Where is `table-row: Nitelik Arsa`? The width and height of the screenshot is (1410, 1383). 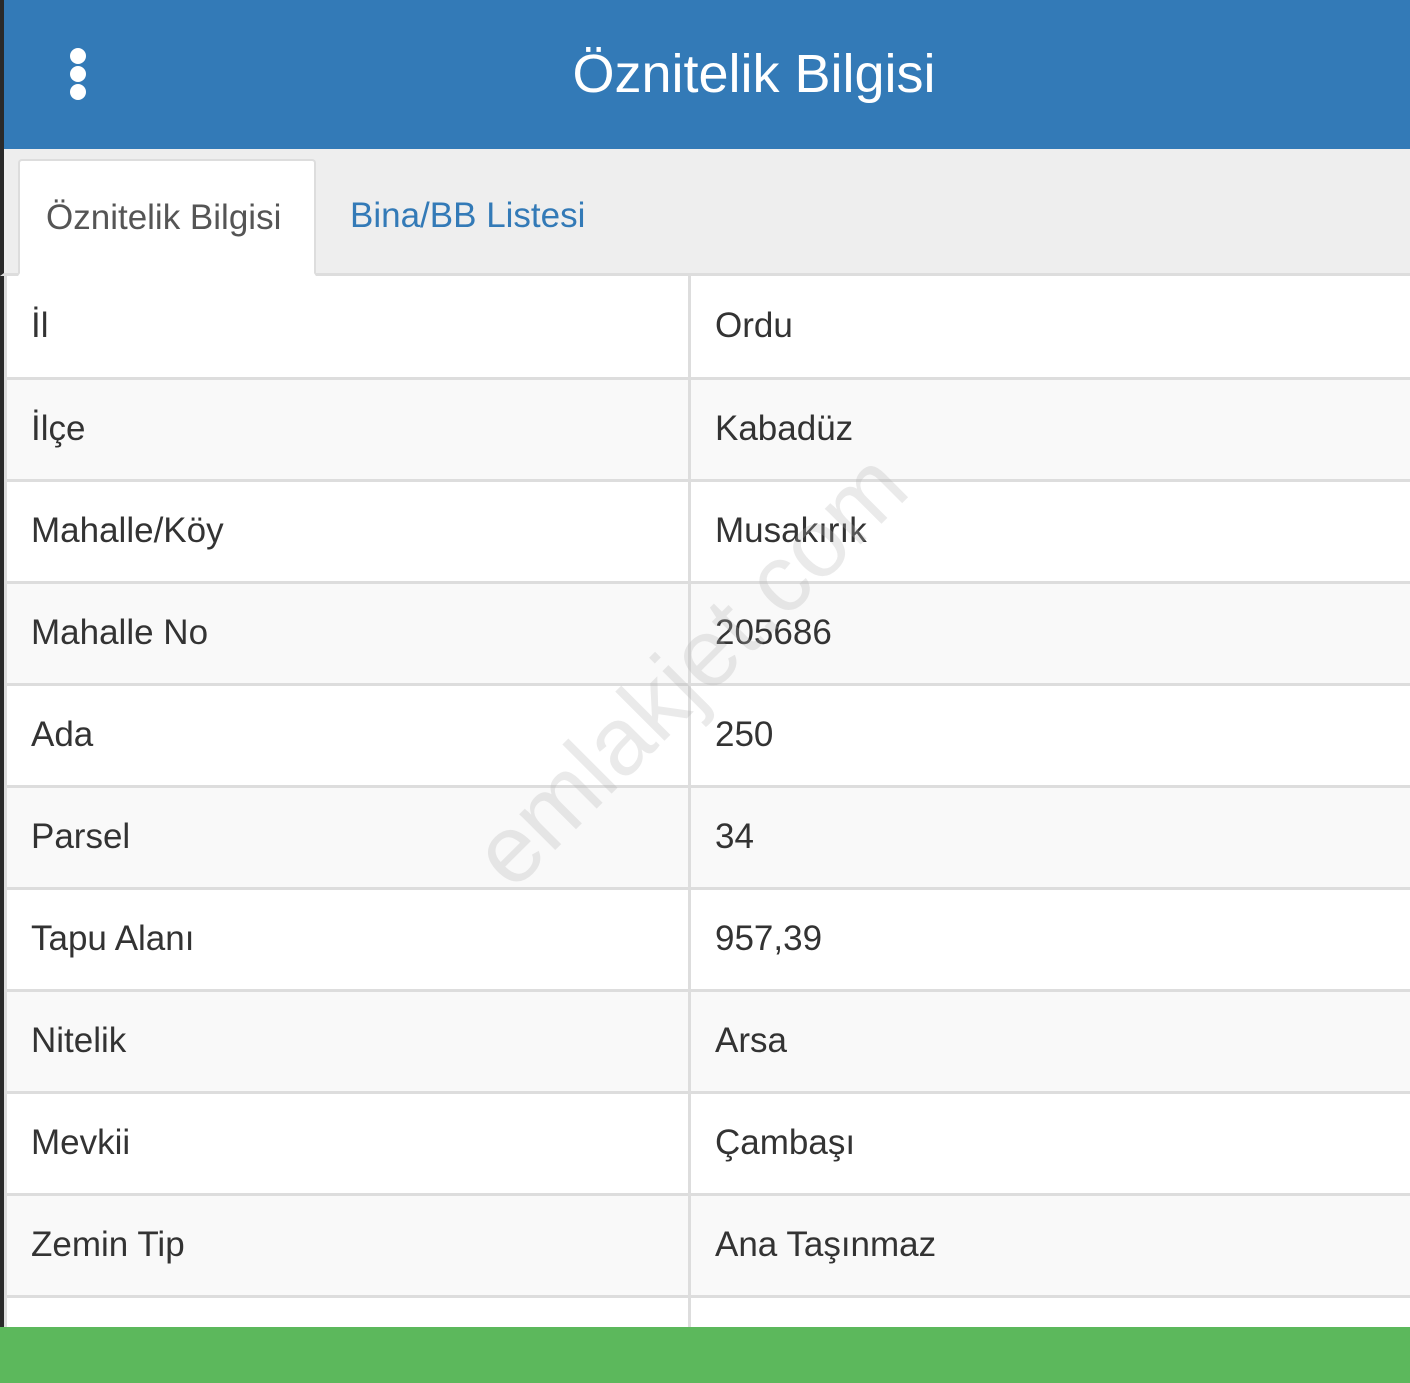
table-row: Nitelik Arsa is located at coordinates (707, 1041).